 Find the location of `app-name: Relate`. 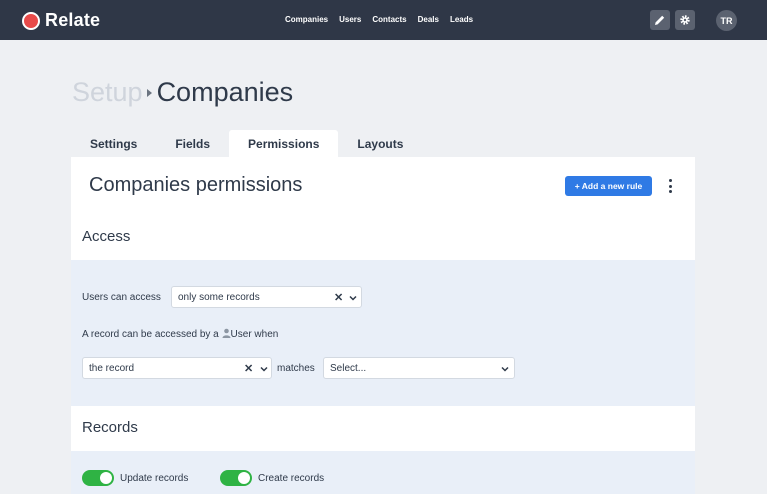

app-name: Relate is located at coordinates (73, 20).